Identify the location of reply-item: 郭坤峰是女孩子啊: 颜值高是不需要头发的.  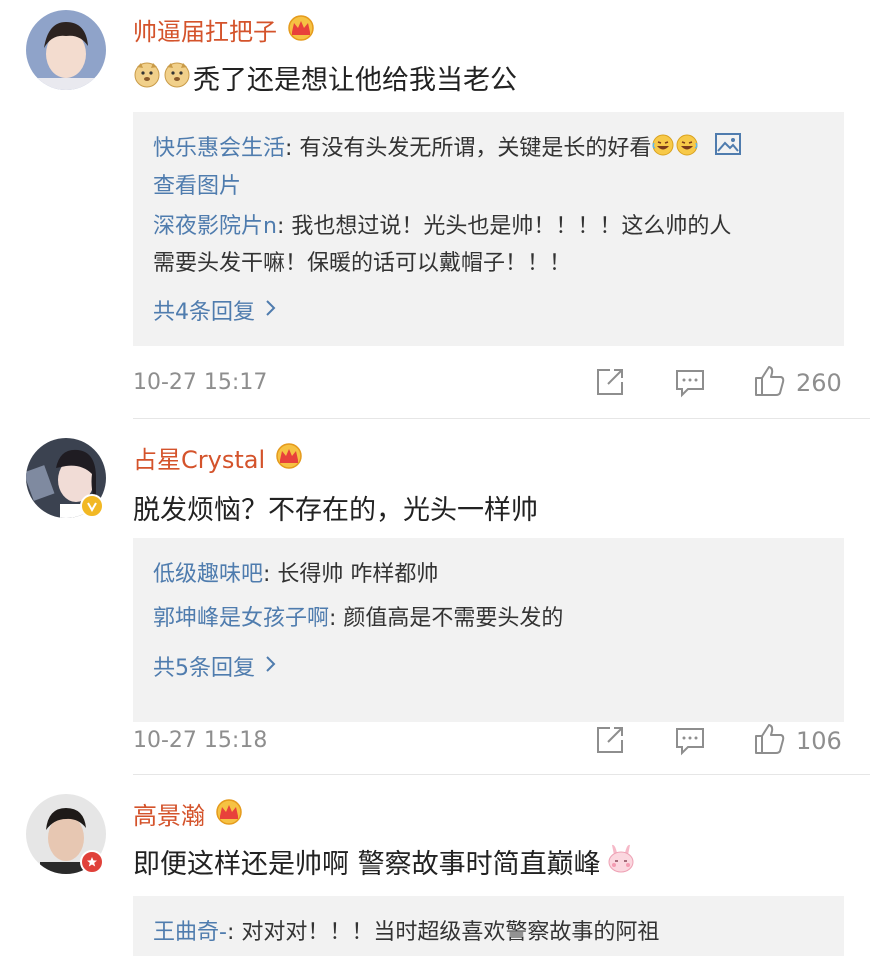
(488, 618).